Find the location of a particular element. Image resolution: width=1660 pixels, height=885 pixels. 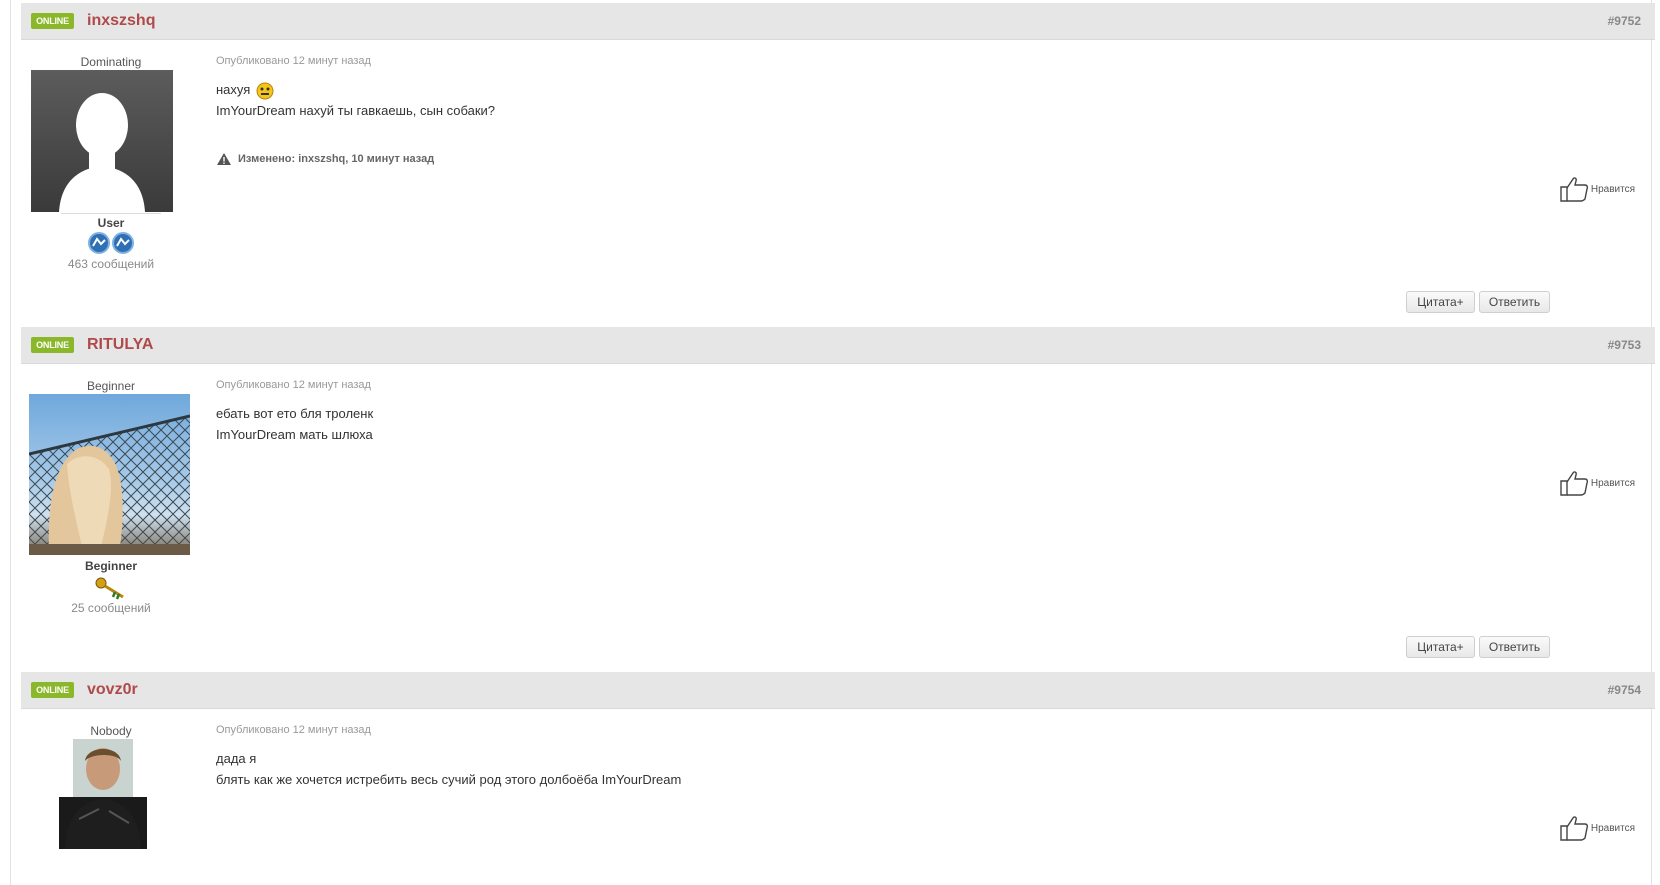

post-author-username: inxszshq is located at coordinates (121, 21).